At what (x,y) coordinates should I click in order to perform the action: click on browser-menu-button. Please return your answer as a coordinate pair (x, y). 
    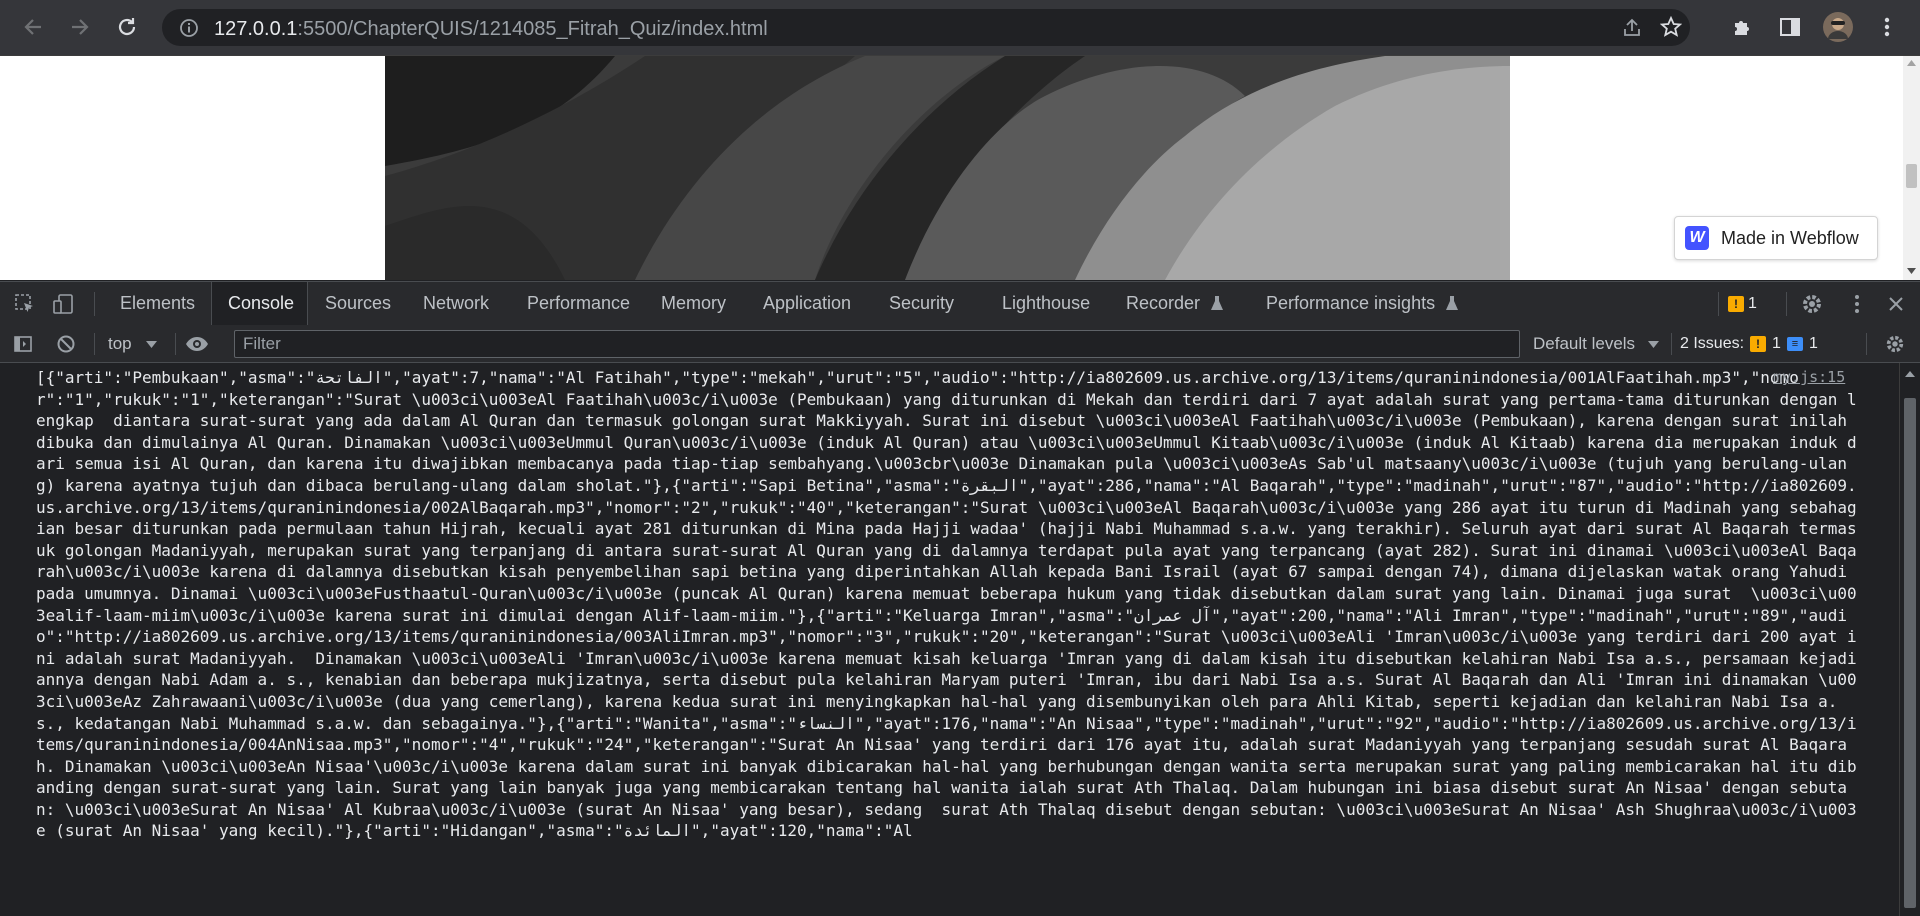
    Looking at the image, I should click on (1887, 27).